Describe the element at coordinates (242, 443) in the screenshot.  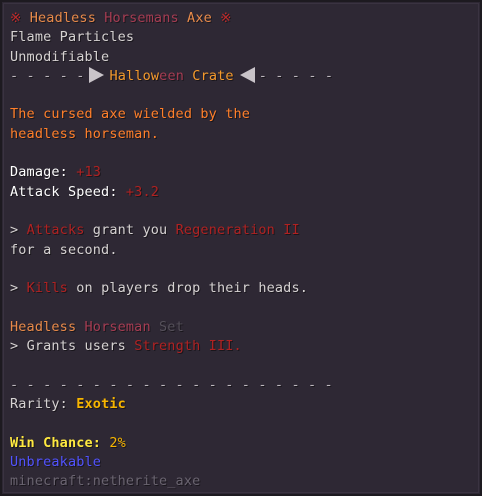
I see `win-chance-line: Win Chance: 2%` at that location.